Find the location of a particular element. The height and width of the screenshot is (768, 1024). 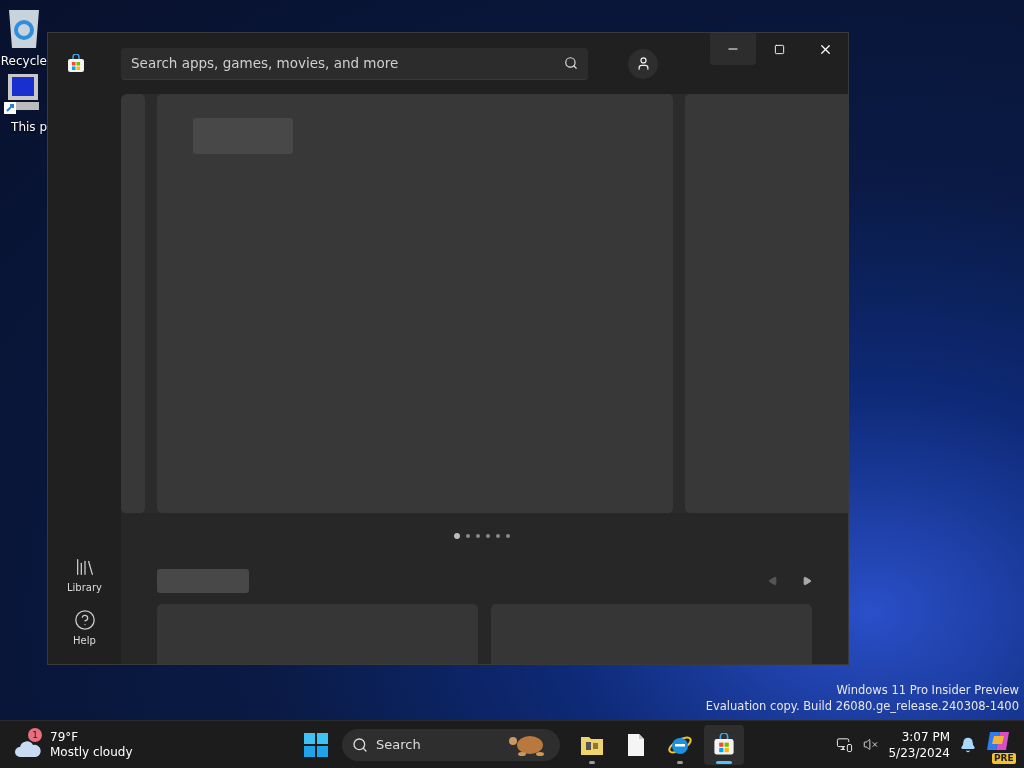

store-bag-icon is located at coordinates (724, 744).